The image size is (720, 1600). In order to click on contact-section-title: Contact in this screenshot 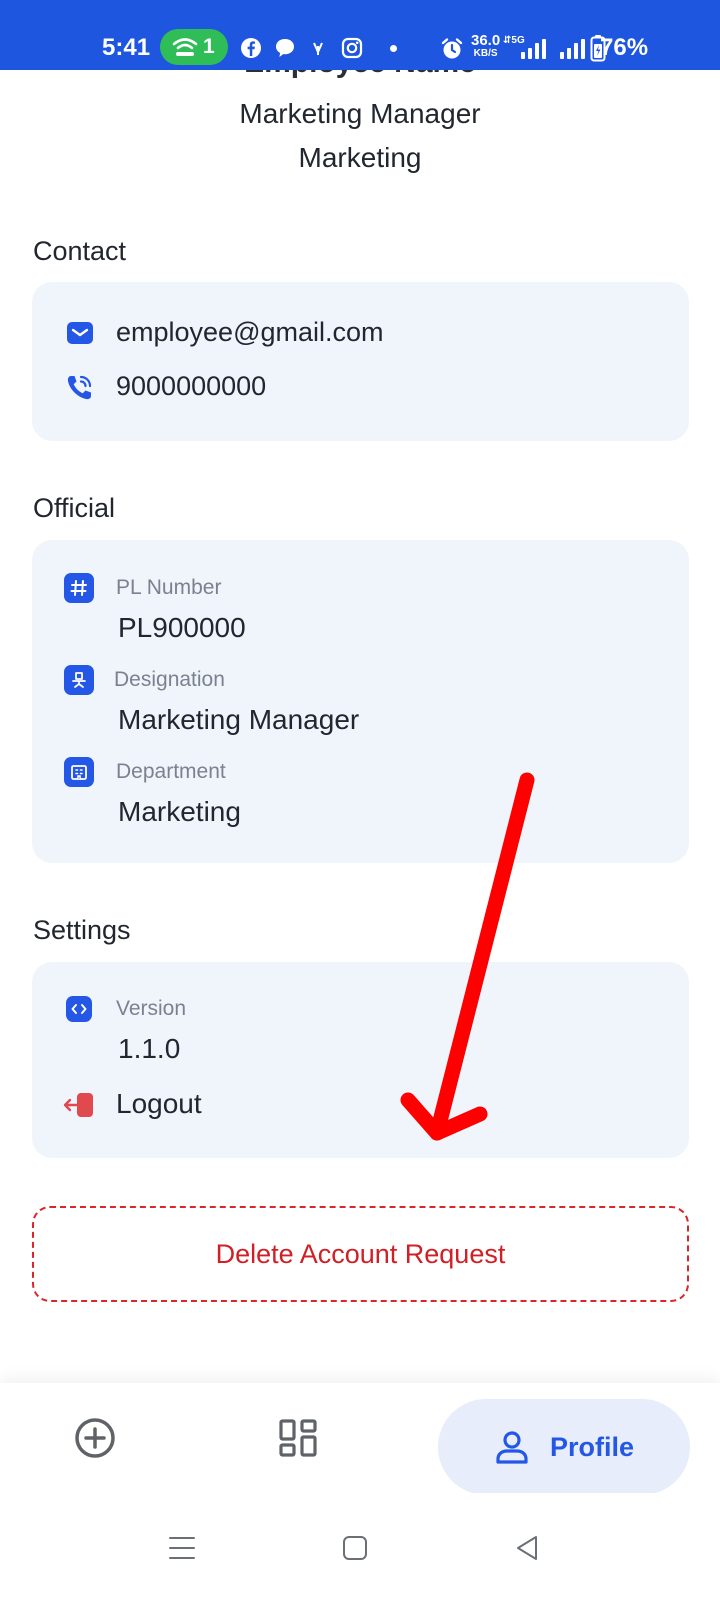, I will do `click(80, 251)`.